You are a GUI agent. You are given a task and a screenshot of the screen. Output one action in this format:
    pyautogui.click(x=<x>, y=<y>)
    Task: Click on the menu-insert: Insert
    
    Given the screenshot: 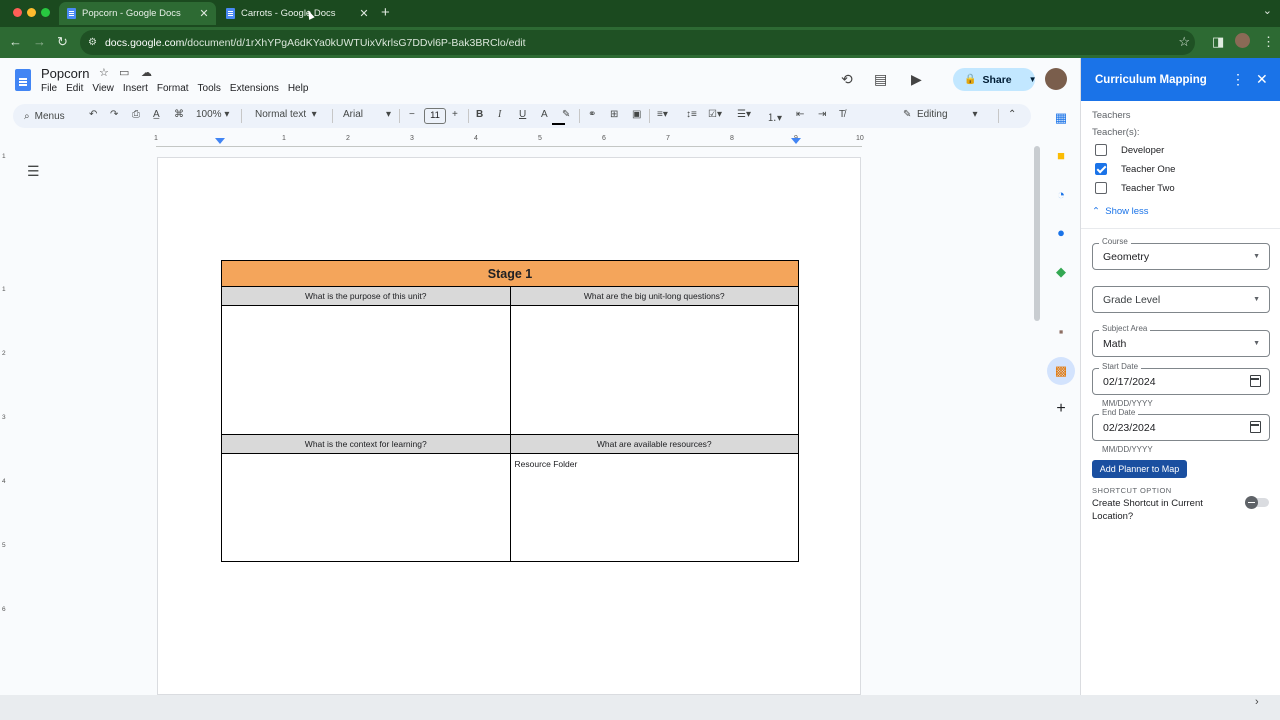 What is the action you would take?
    pyautogui.click(x=135, y=88)
    